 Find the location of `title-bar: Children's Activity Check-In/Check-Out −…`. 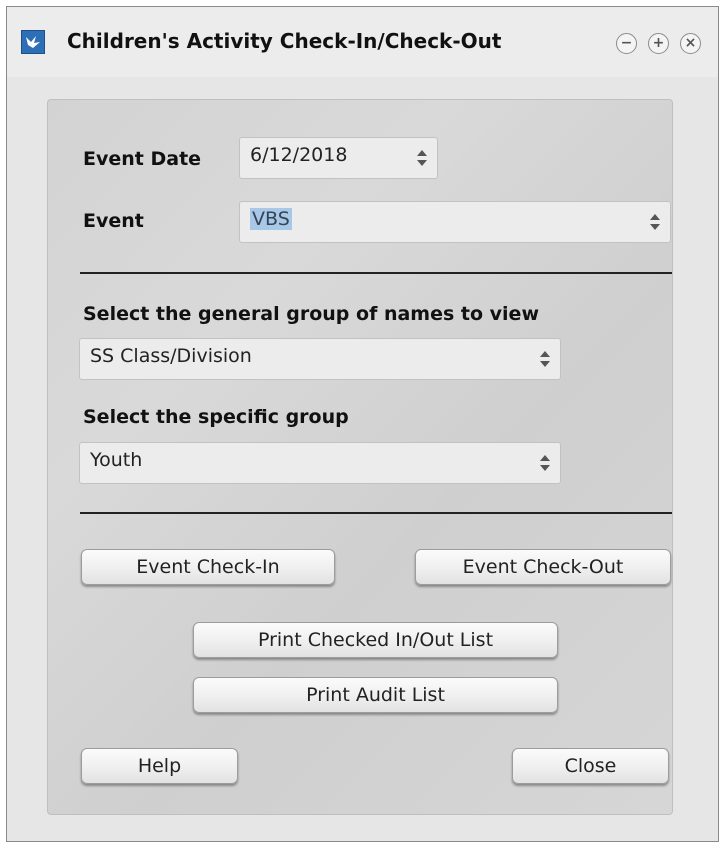

title-bar: Children's Activity Check-In/Check-Out −… is located at coordinates (362, 42).